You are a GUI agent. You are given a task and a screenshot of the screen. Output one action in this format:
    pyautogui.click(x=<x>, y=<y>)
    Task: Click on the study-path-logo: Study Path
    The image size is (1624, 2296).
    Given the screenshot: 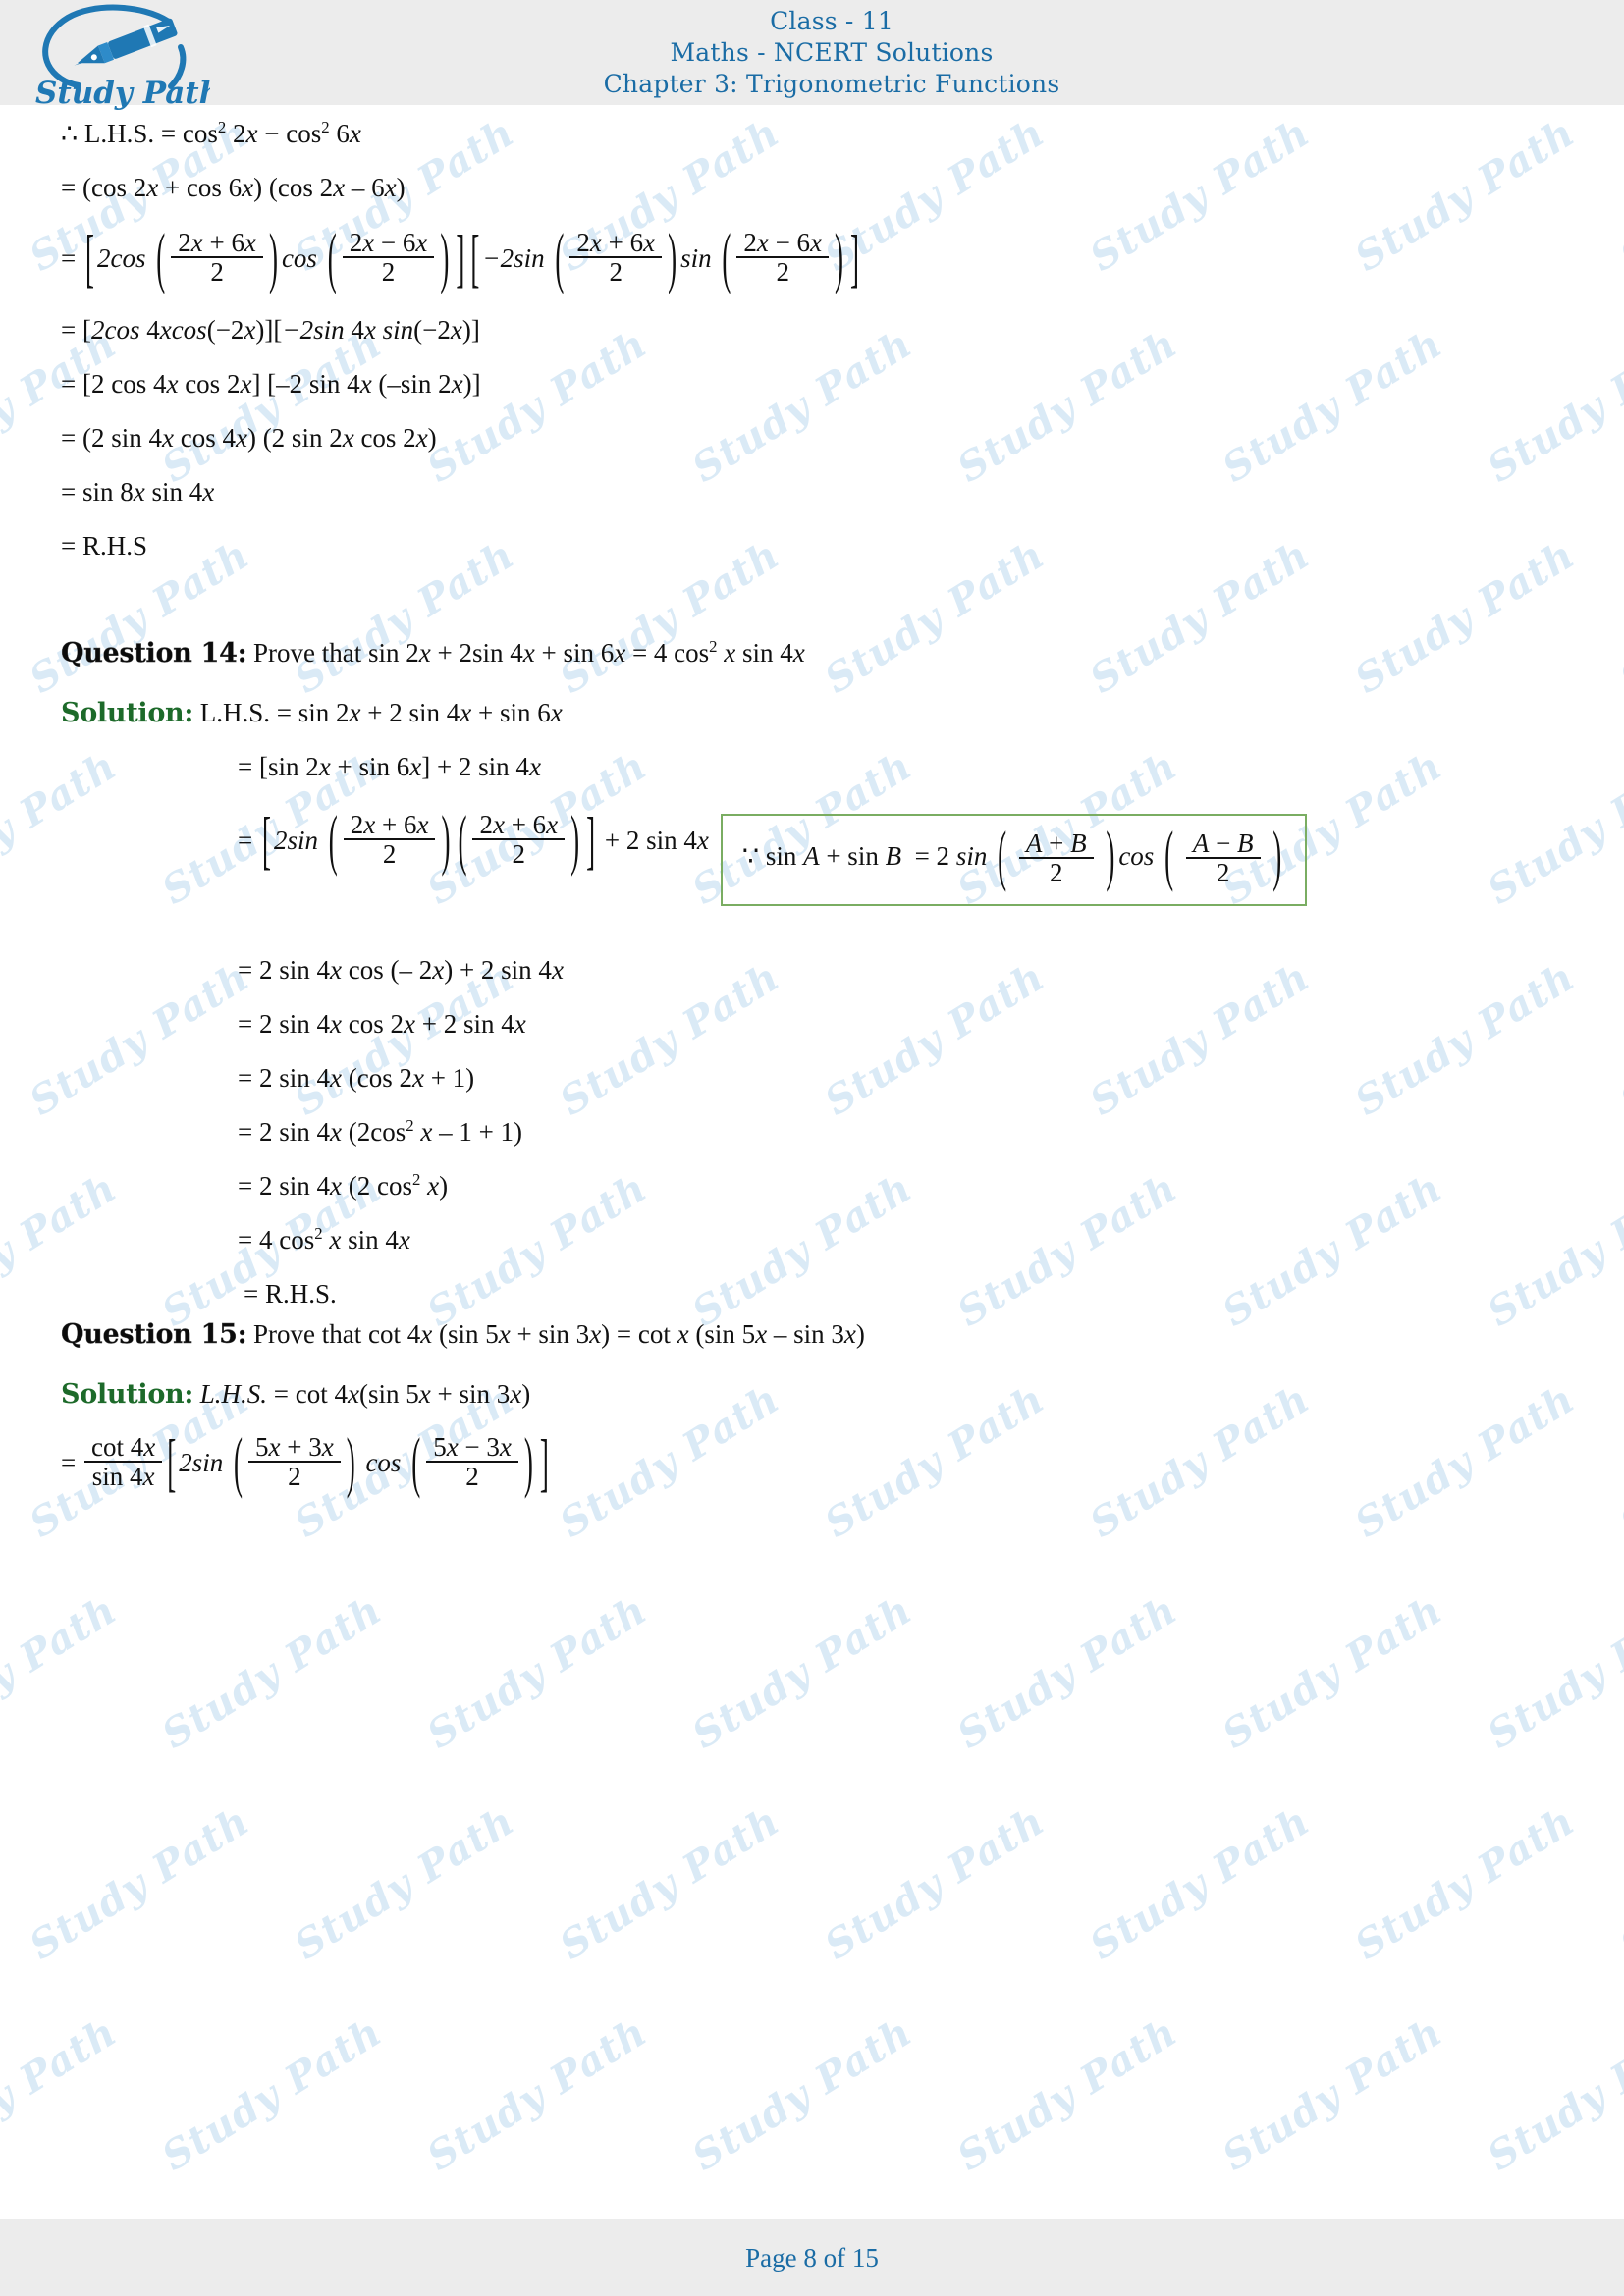 What is the action you would take?
    pyautogui.click(x=122, y=57)
    